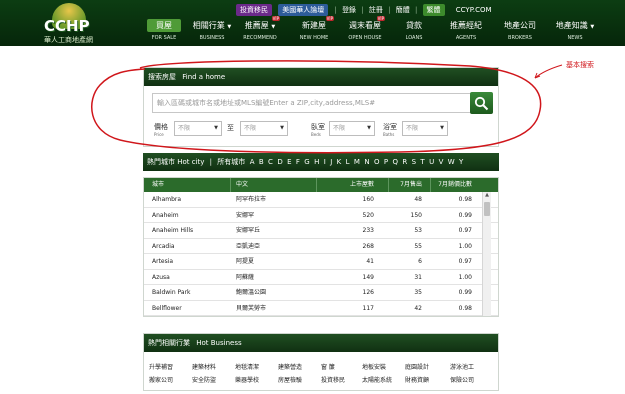 The width and height of the screenshot is (625, 394). Describe the element at coordinates (407, 185) in the screenshot. I see `column-header: 7月售出` at that location.